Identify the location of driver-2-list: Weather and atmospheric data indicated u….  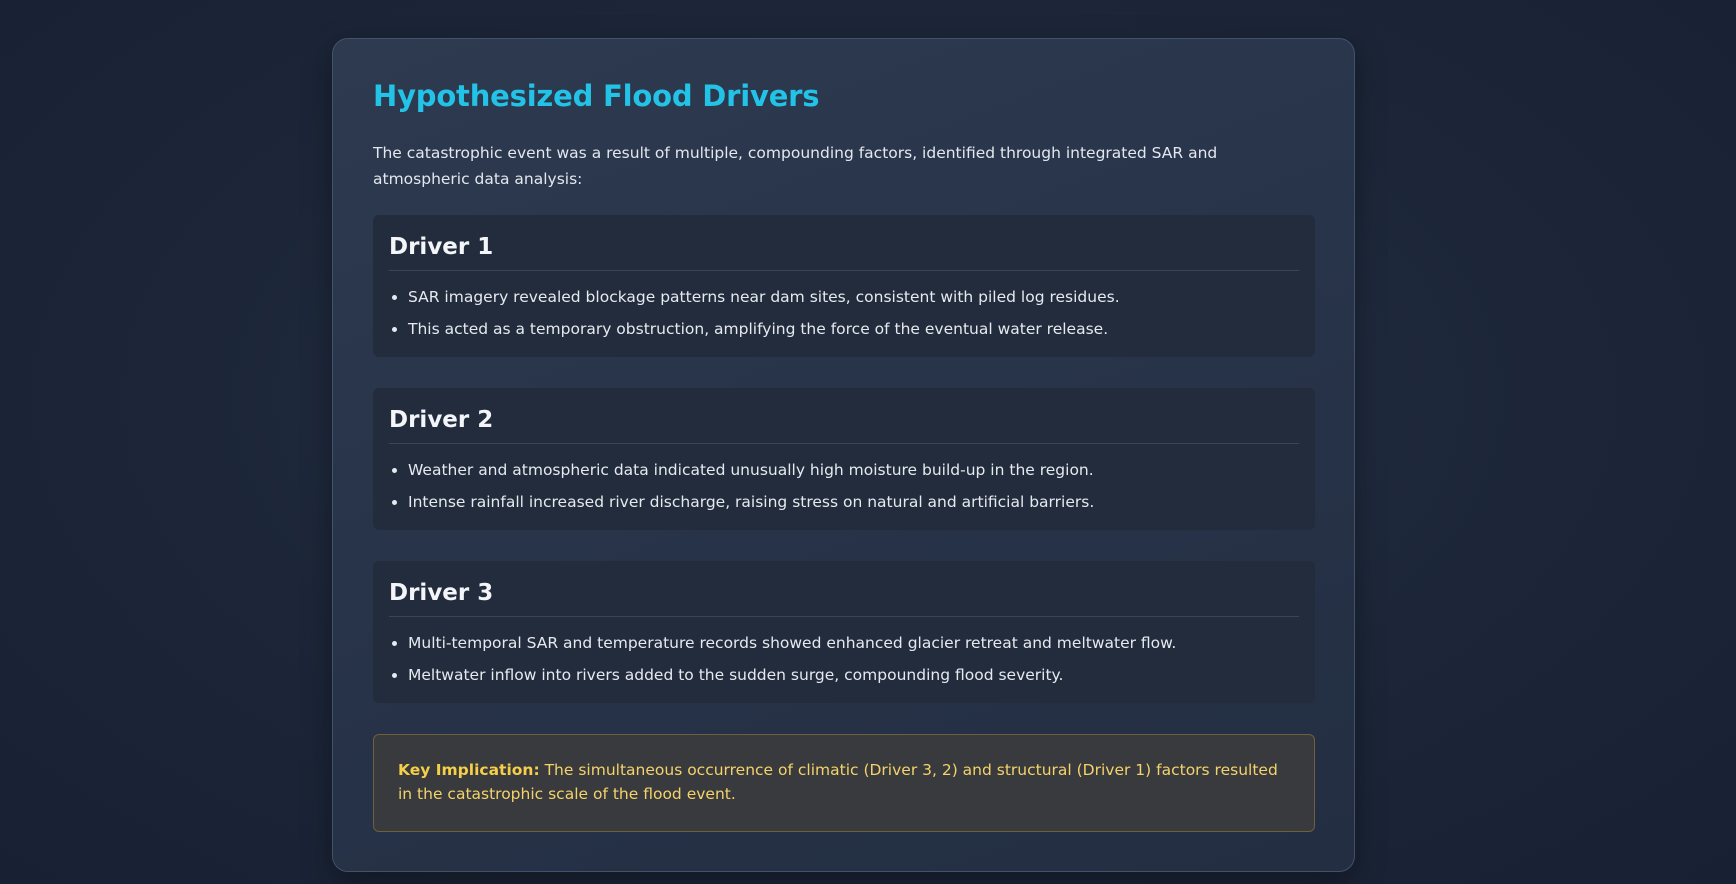
(844, 481).